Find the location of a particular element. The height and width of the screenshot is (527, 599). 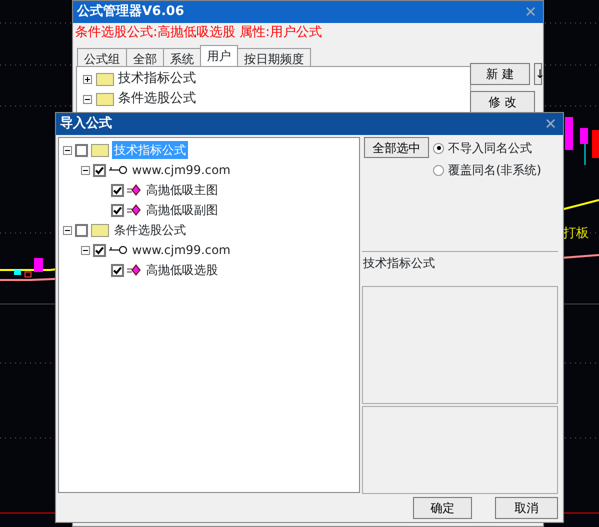

select-all-button: 全部选中 is located at coordinates (396, 147).